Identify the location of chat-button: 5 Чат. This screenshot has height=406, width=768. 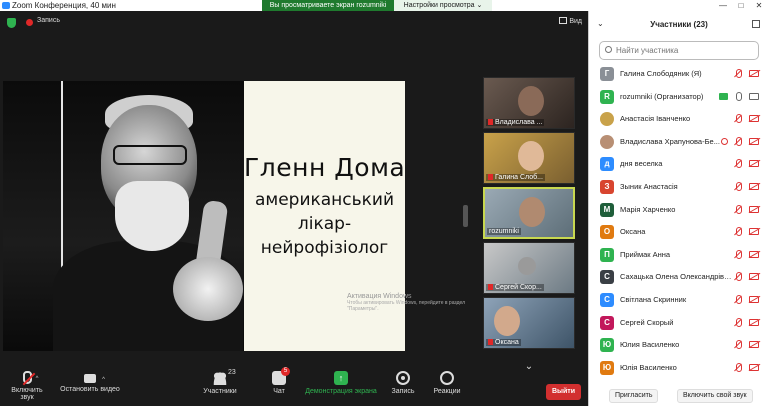
(279, 381).